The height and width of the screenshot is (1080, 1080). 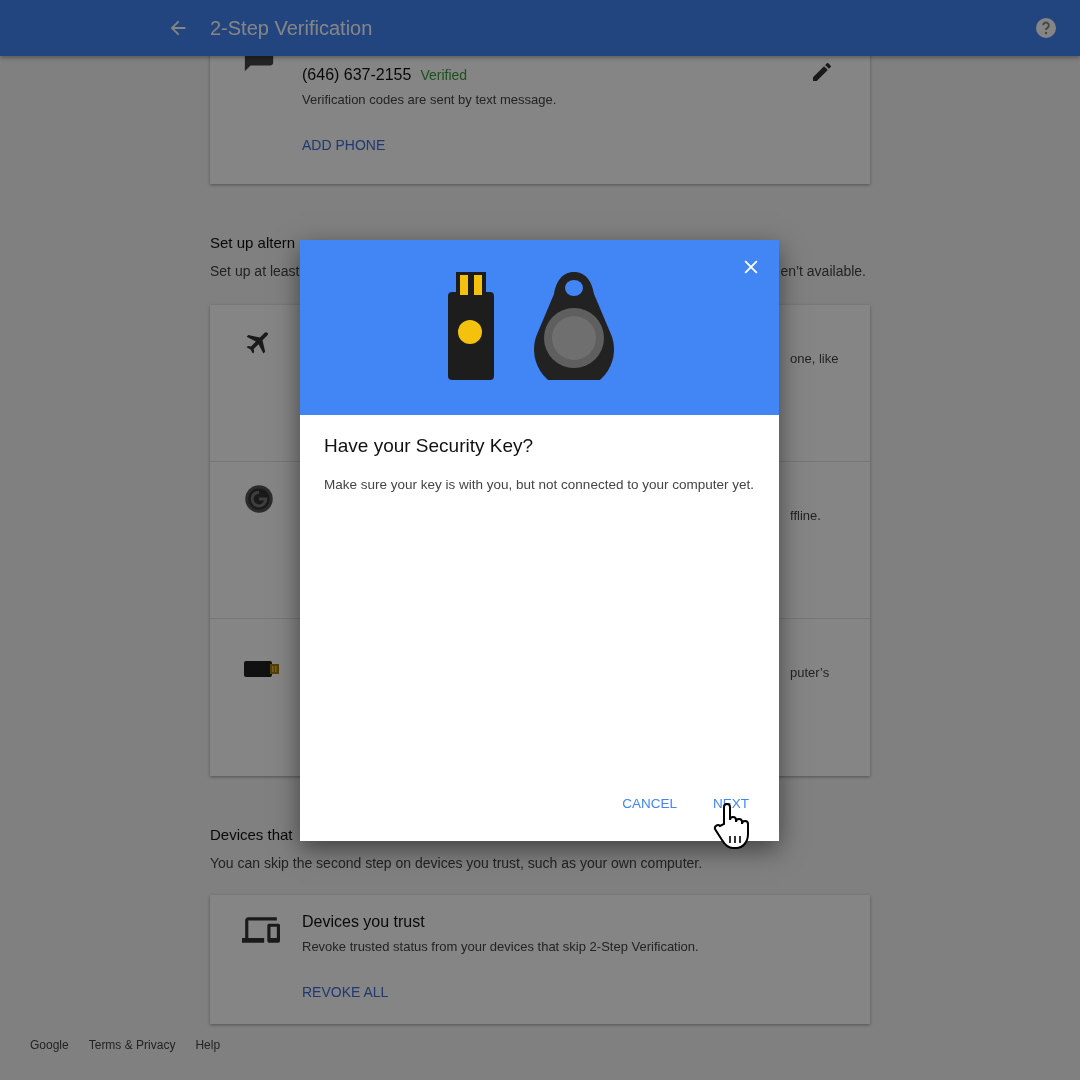 What do you see at coordinates (1046, 28) in the screenshot?
I see `help-icon` at bounding box center [1046, 28].